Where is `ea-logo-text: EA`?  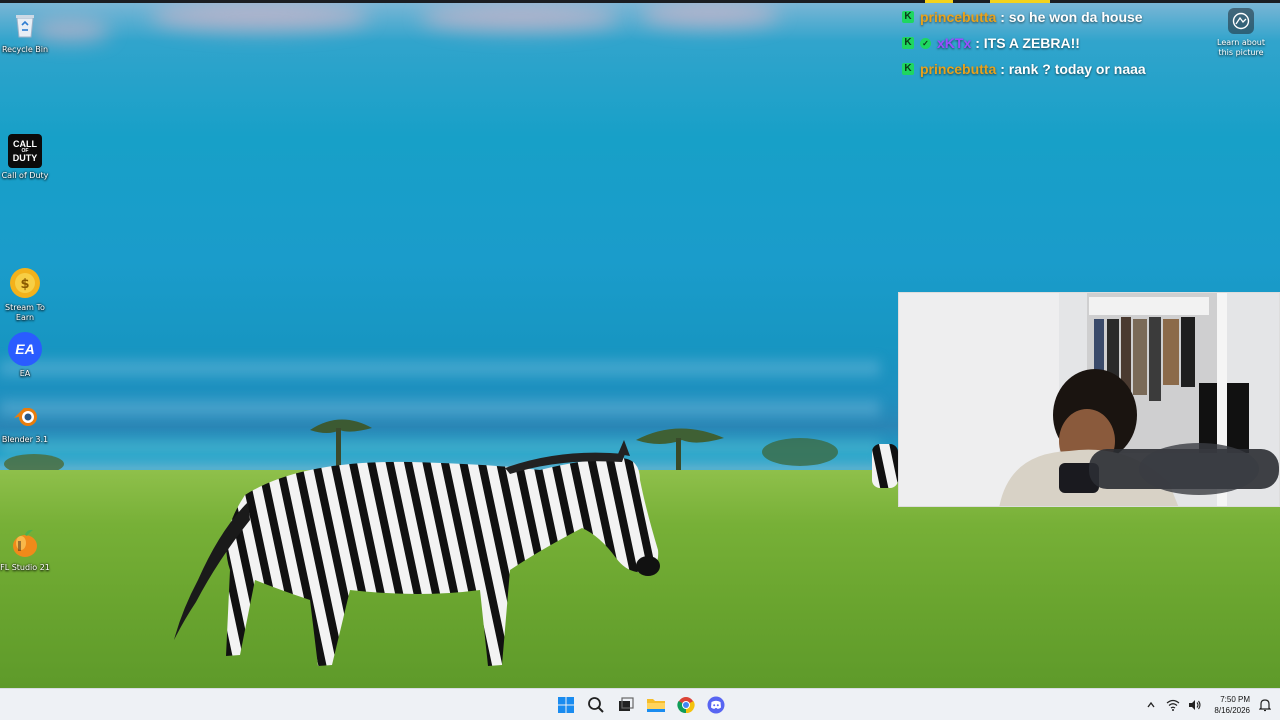 ea-logo-text: EA is located at coordinates (25, 349).